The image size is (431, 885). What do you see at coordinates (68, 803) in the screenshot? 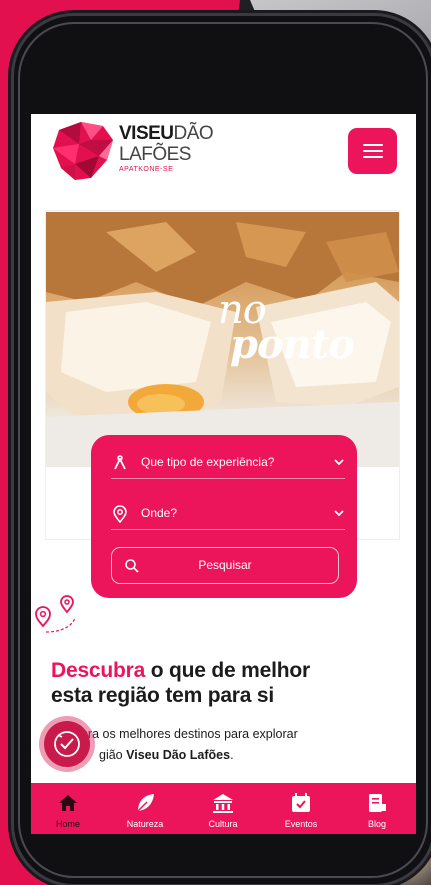
I see `home-icon` at bounding box center [68, 803].